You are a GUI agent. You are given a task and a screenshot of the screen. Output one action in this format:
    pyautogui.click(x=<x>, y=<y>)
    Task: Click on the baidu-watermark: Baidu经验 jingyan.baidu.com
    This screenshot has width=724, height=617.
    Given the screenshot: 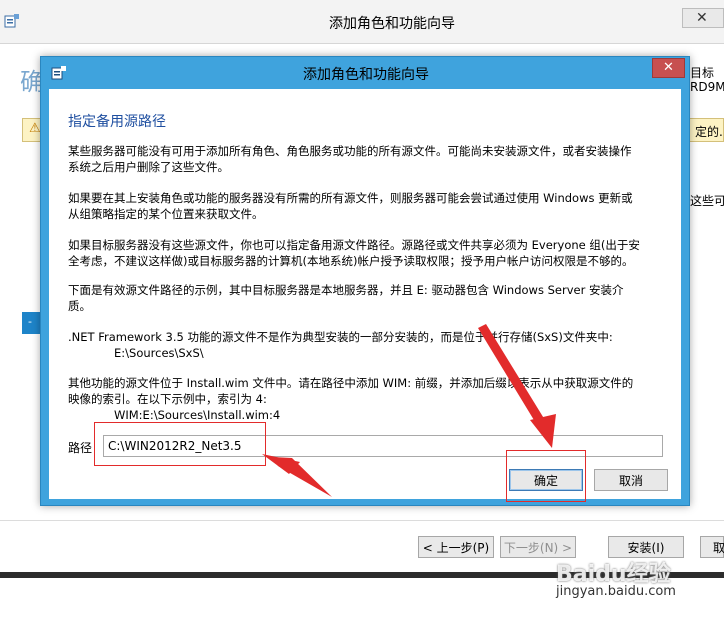 What is the action you would take?
    pyautogui.click(x=640, y=578)
    